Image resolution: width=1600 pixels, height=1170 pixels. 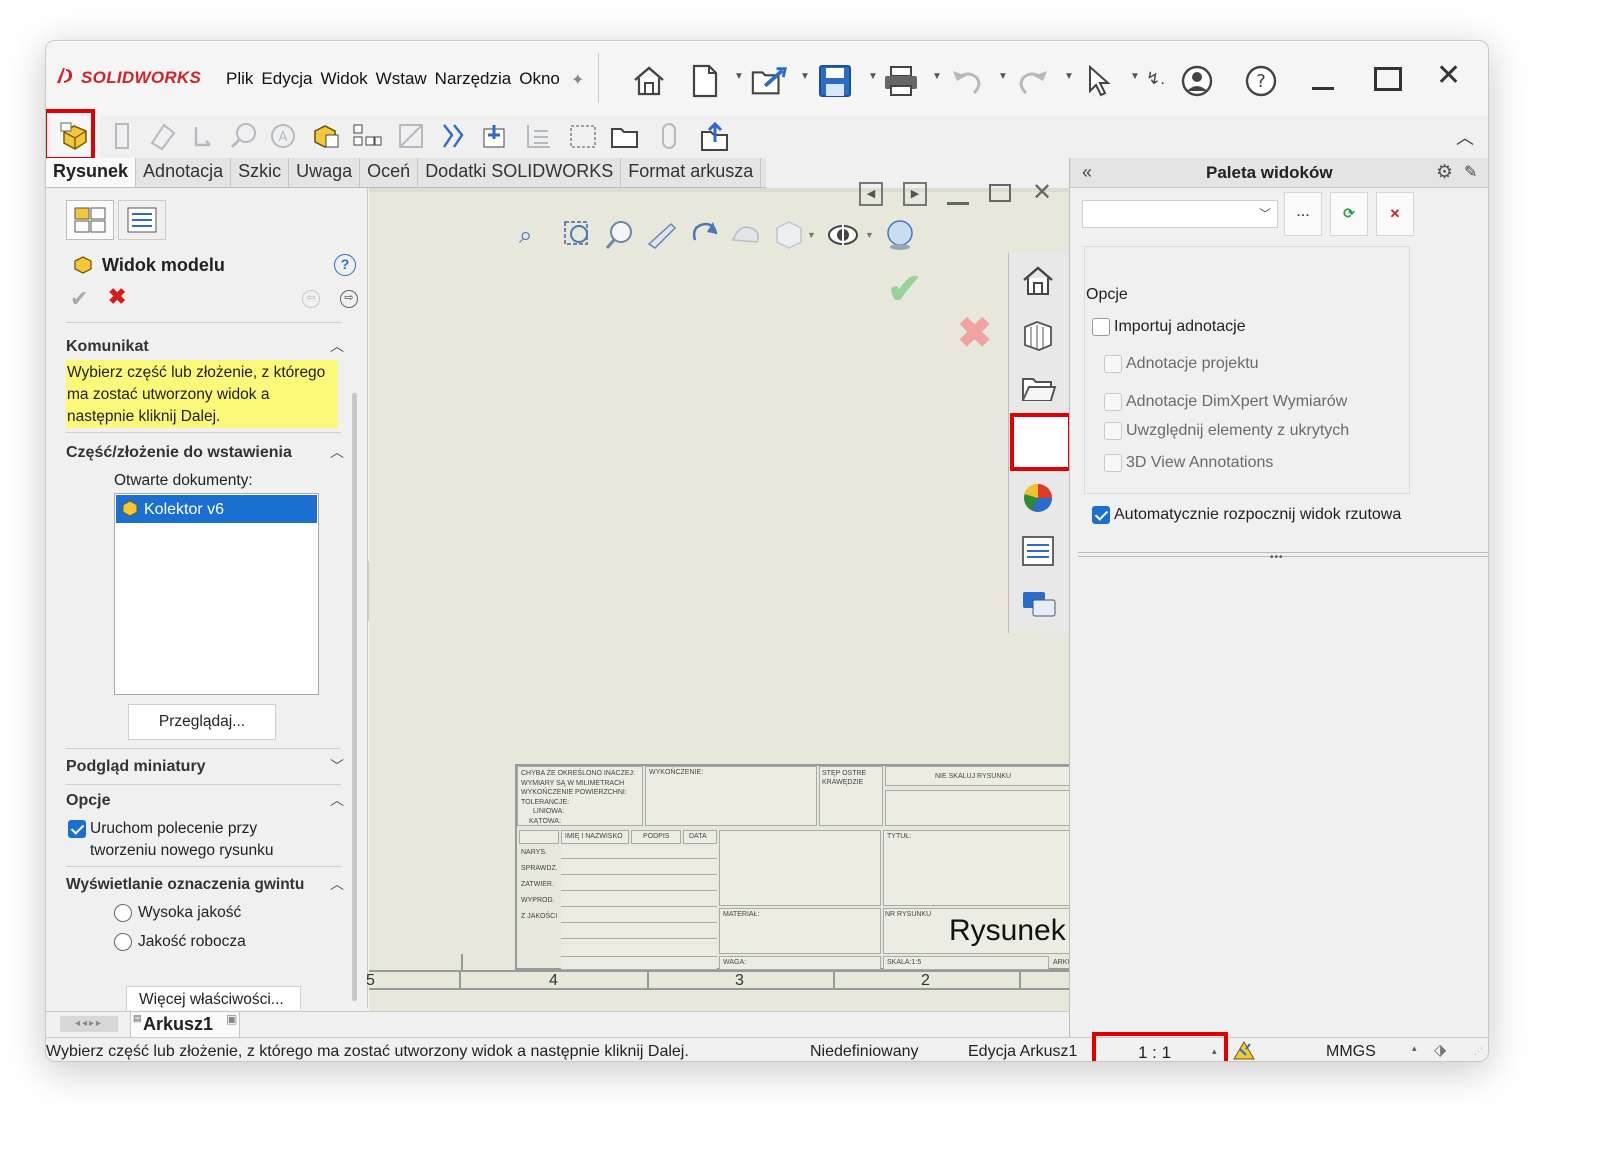 I want to click on chevron-down-icon: ﹀, so click(x=337, y=766).